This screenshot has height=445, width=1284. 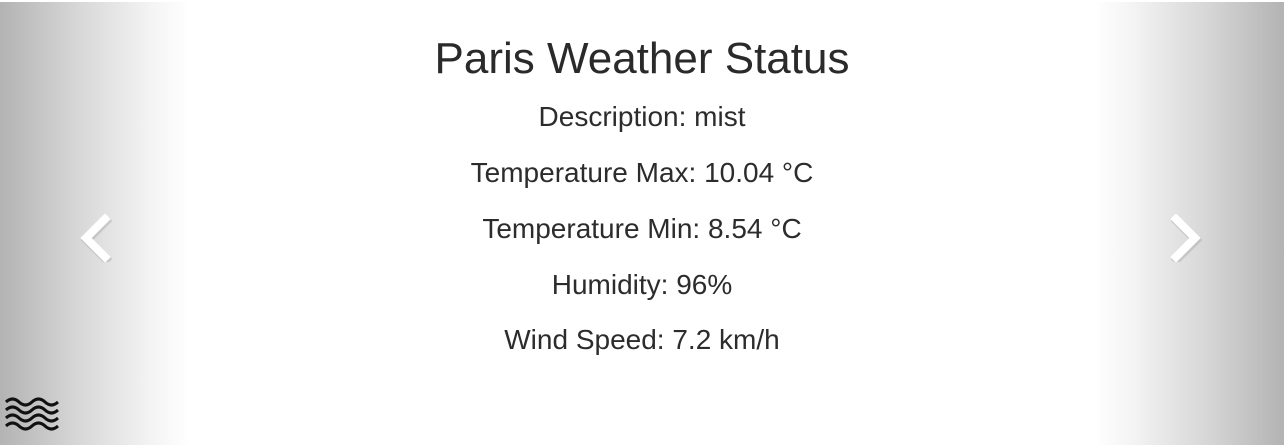 I want to click on wind-speed: Wind Speed: 7.2 km/h, so click(x=642, y=339).